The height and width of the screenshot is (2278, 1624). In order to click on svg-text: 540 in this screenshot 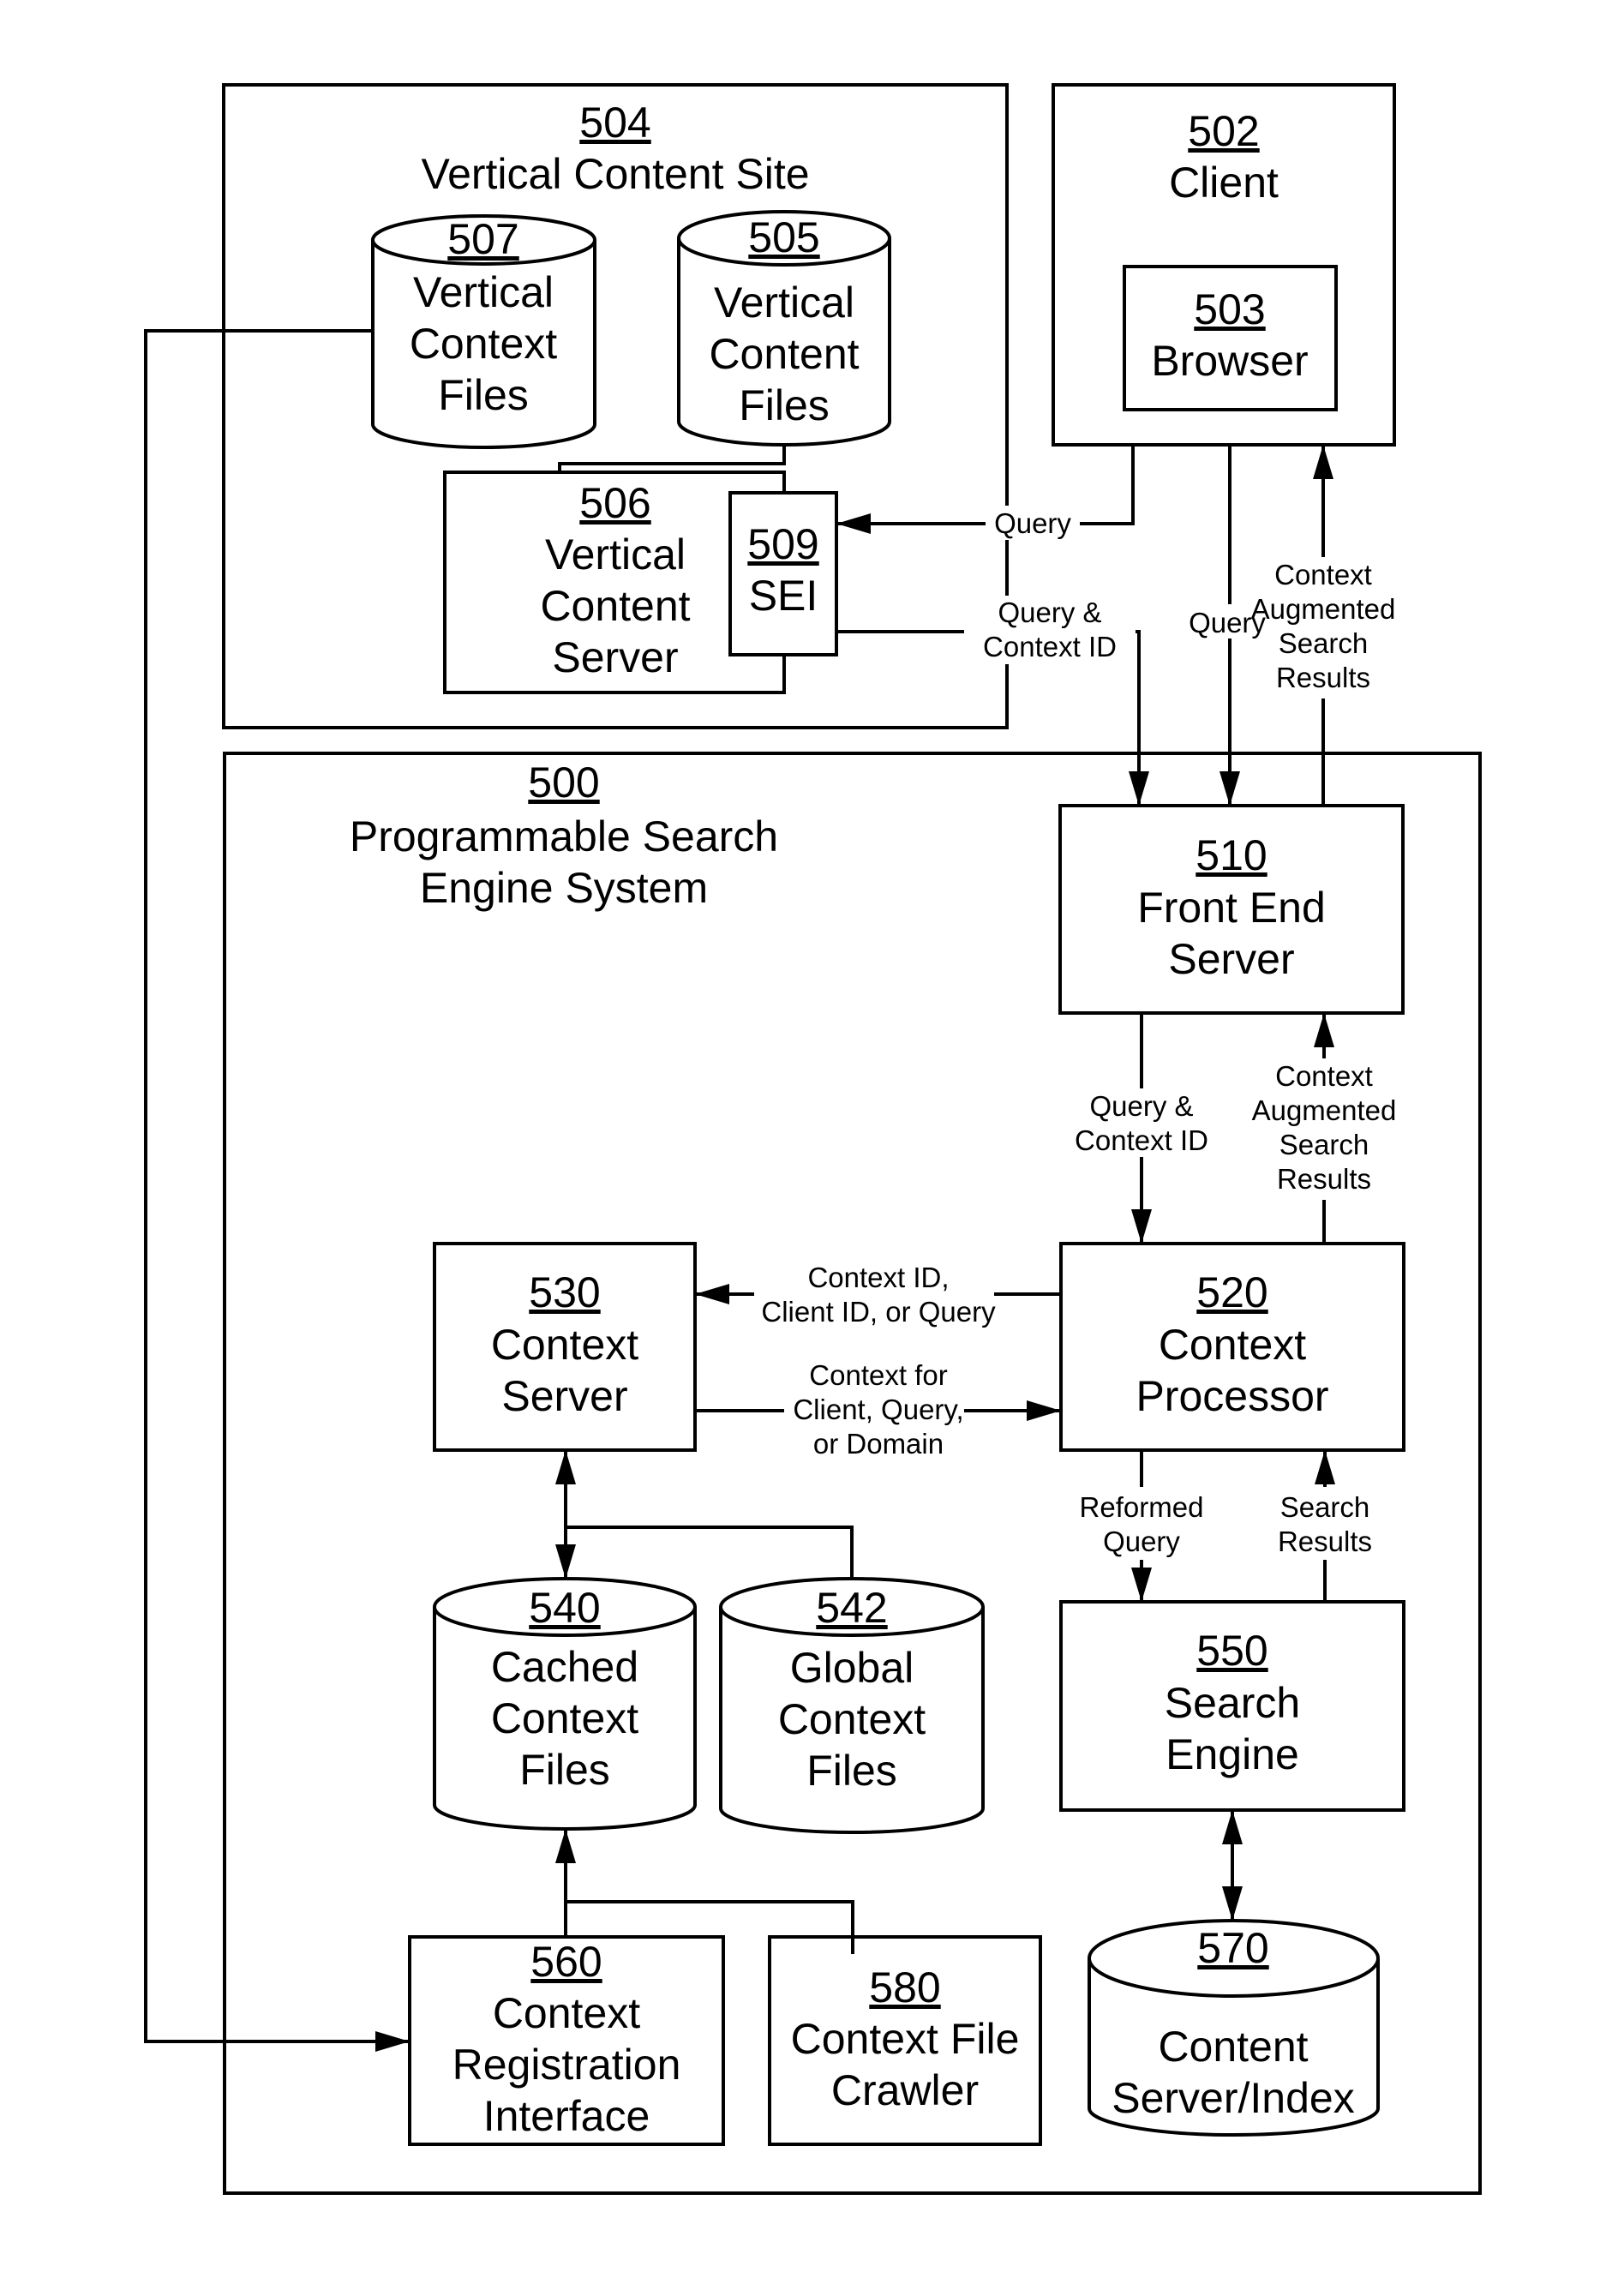, I will do `click(564, 1608)`.